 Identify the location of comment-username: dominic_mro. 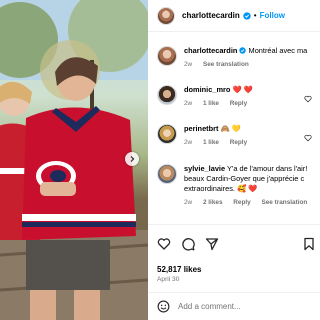
(207, 89).